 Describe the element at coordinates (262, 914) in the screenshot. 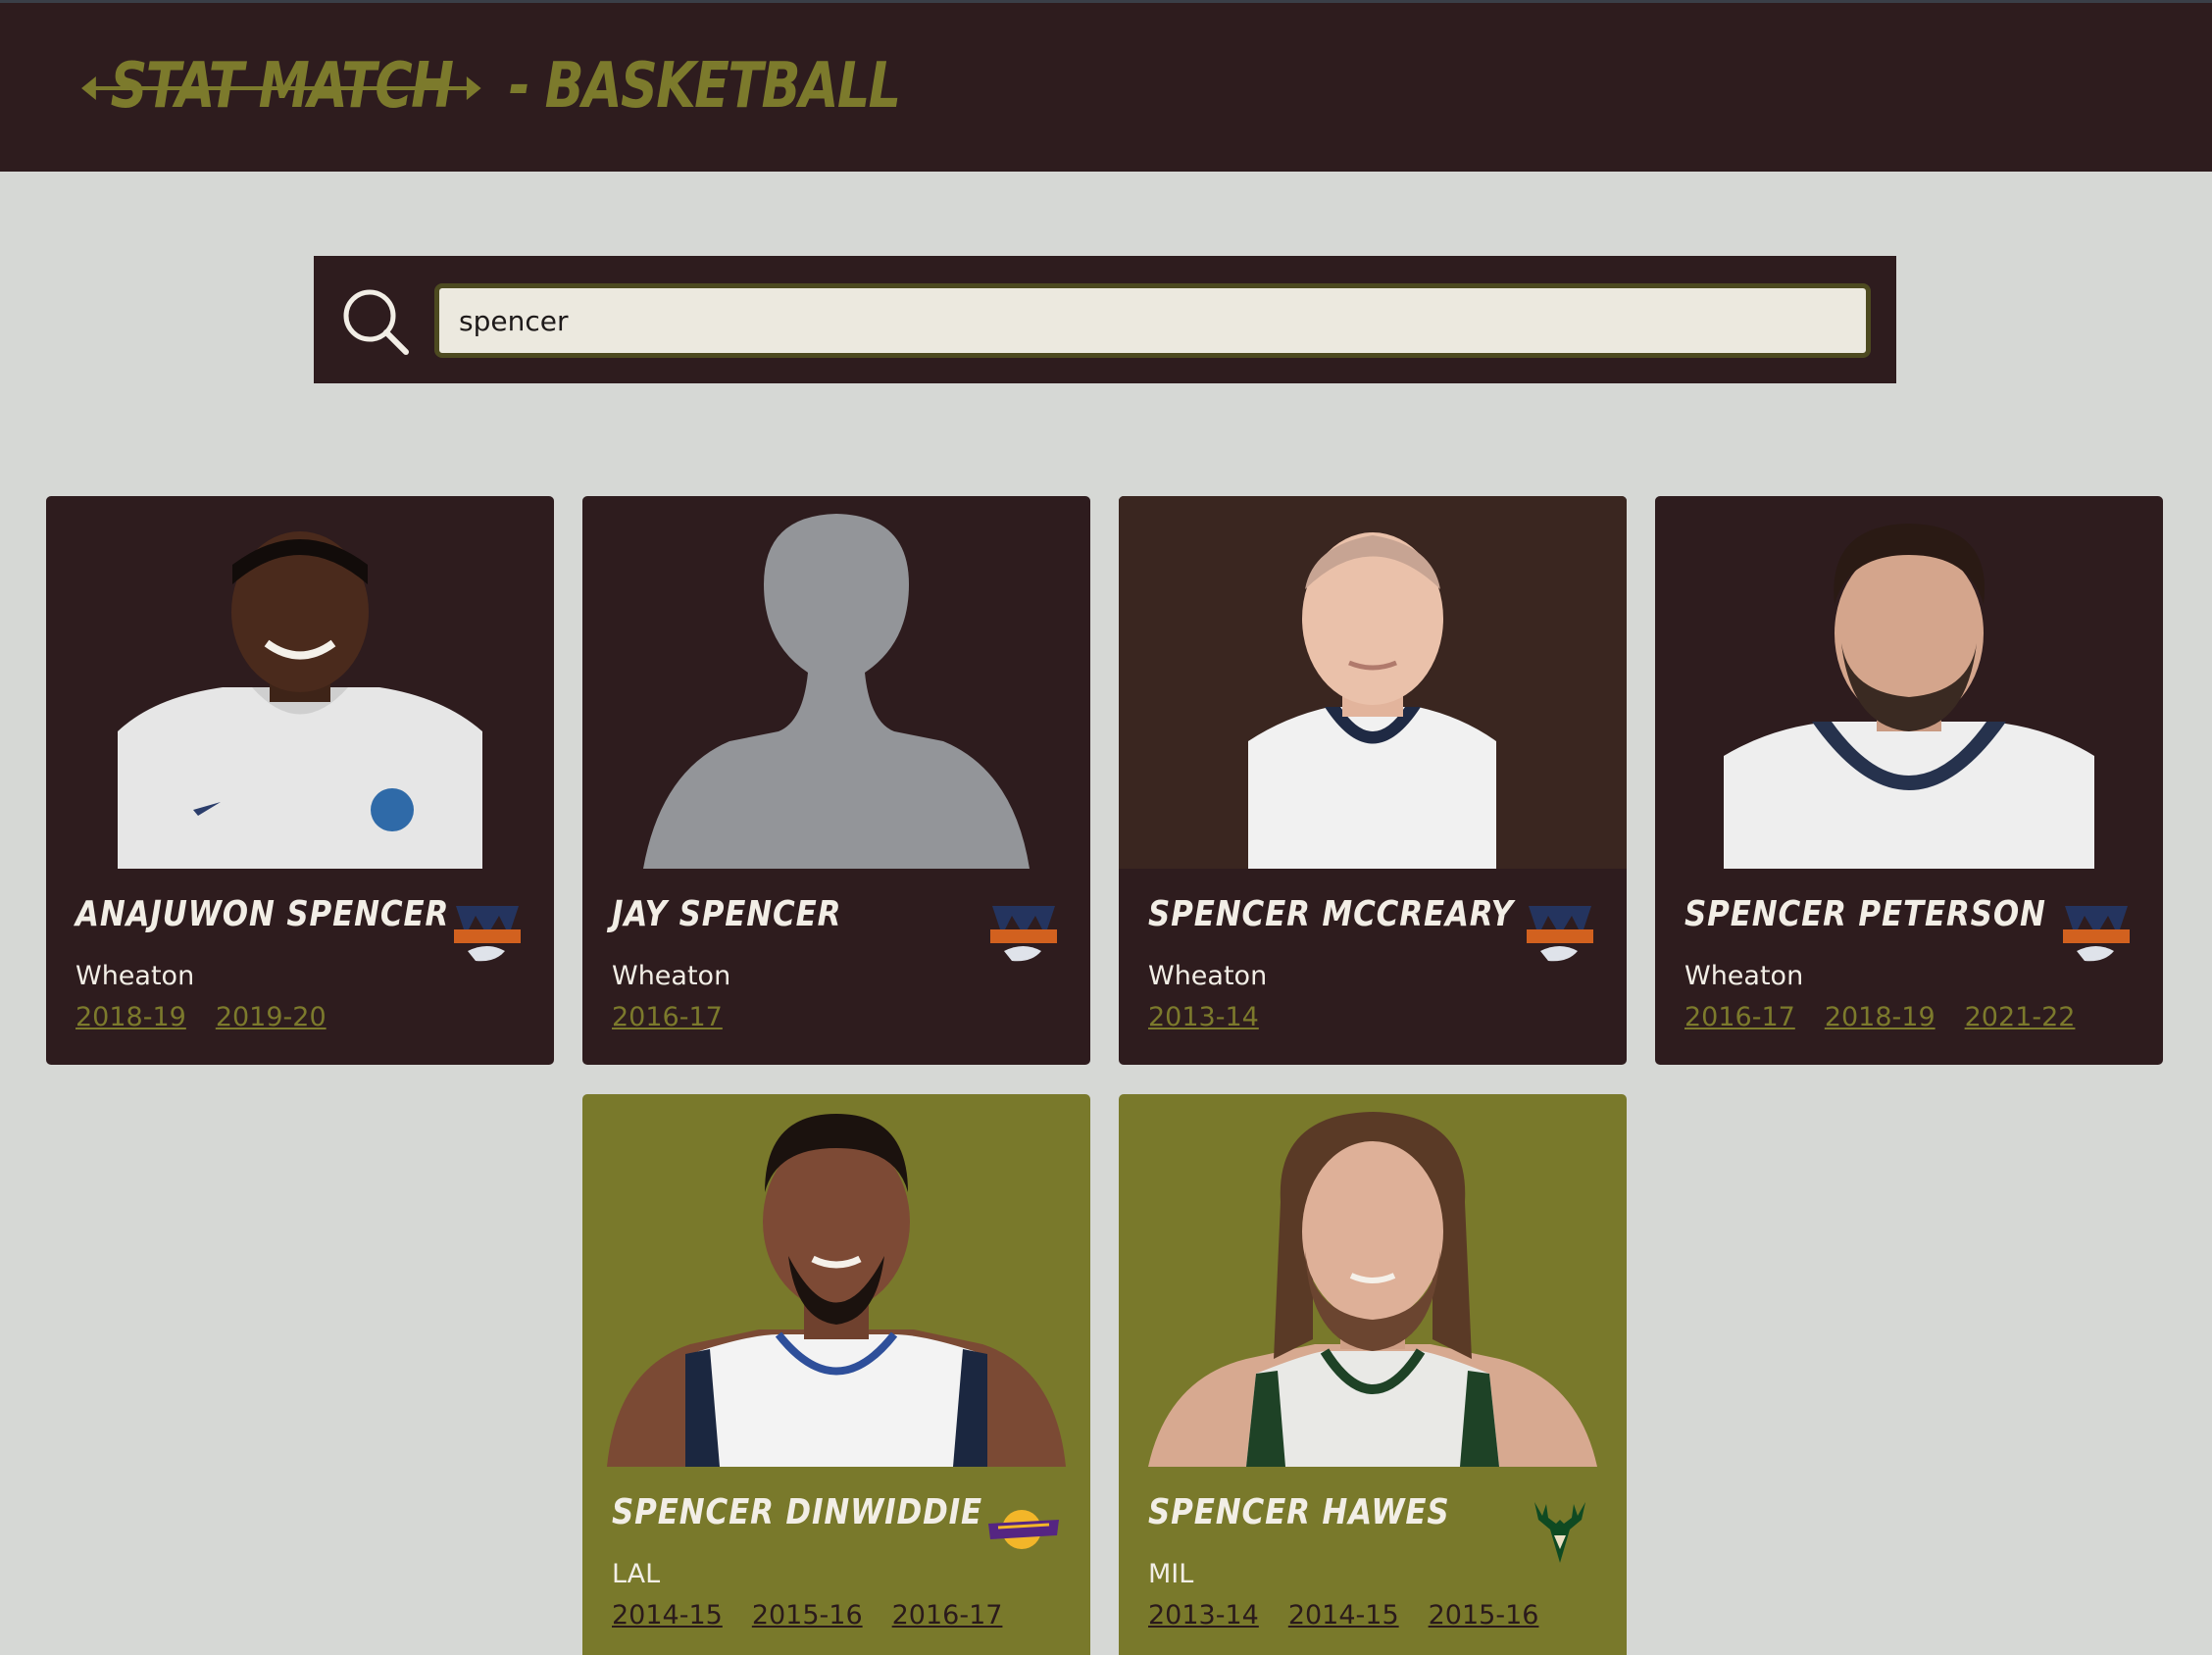

I see `player-name: ANAJUWON SPENCER` at that location.